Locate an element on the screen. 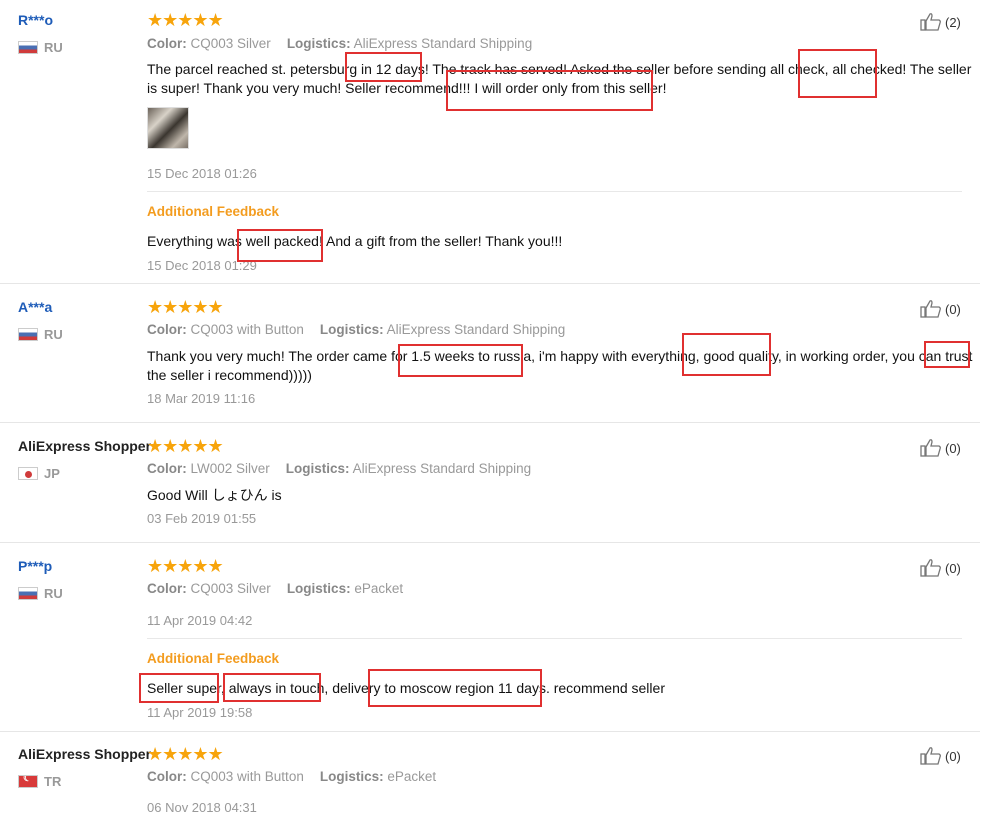 The image size is (1000, 829). review-text: Good Will しょひん is is located at coordinates (214, 495).